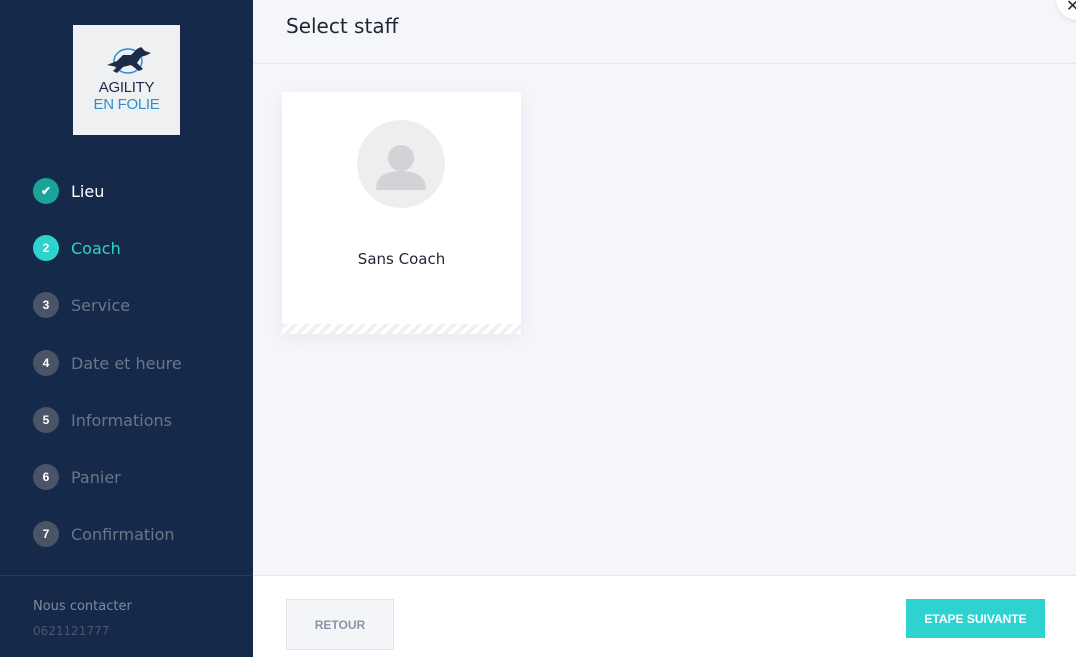  Describe the element at coordinates (126, 616) in the screenshot. I see `contact-section: Nous contacter 0621121777` at that location.